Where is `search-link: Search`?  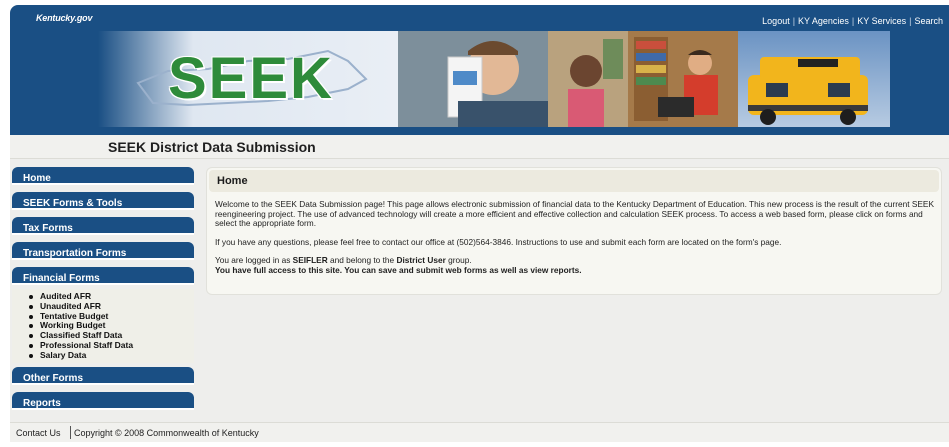
search-link: Search is located at coordinates (928, 21).